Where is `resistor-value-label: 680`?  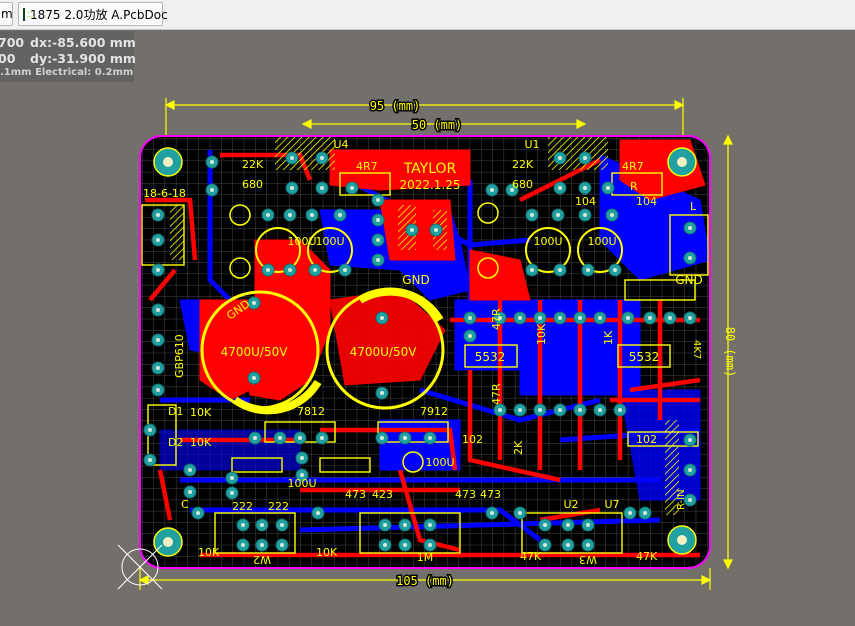 resistor-value-label: 680 is located at coordinates (252, 184).